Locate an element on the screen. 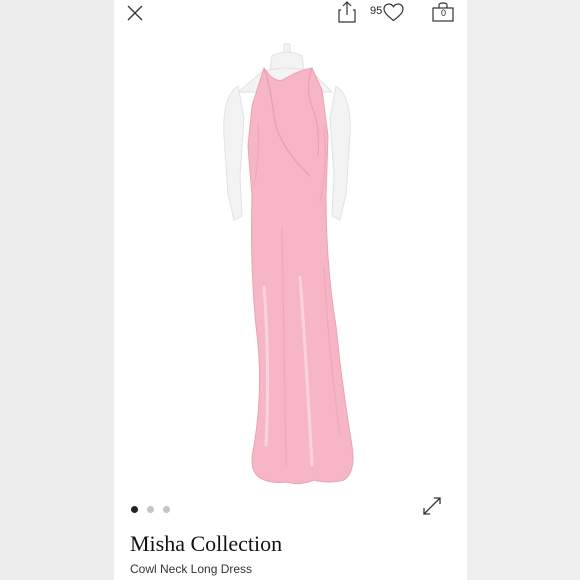 Image resolution: width=580 pixels, height=580 pixels. share-icon is located at coordinates (347, 12).